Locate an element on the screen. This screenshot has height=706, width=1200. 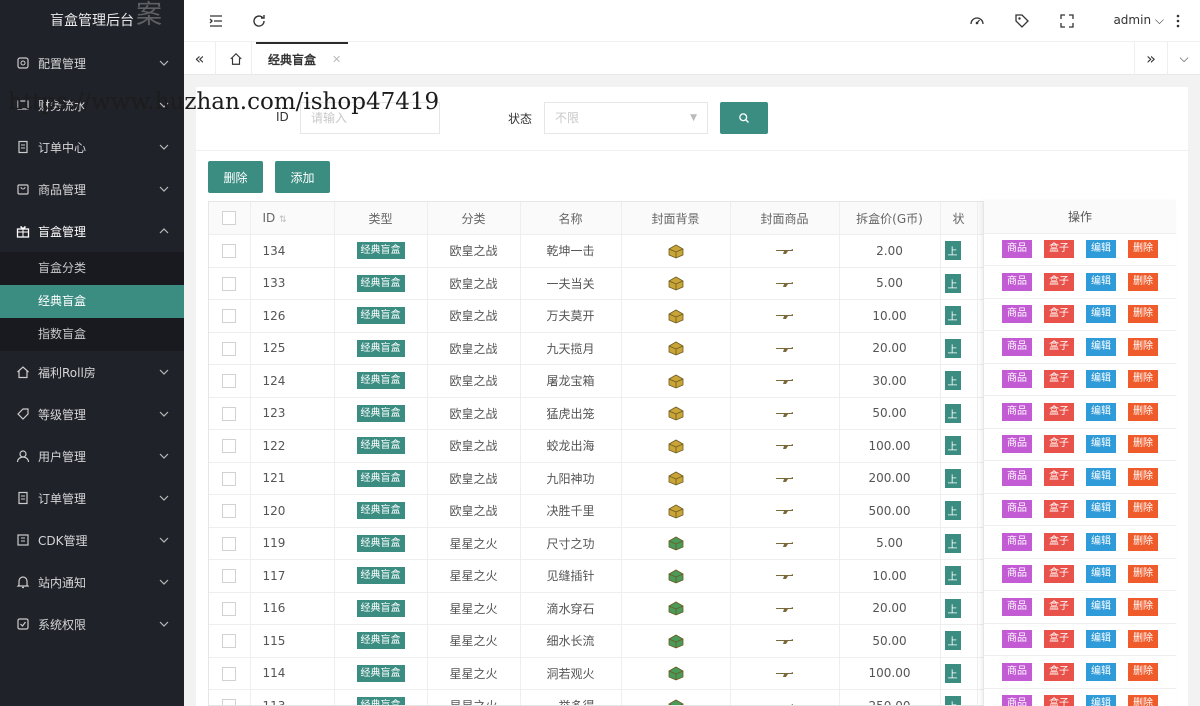
refresh-icon is located at coordinates (259, 21).